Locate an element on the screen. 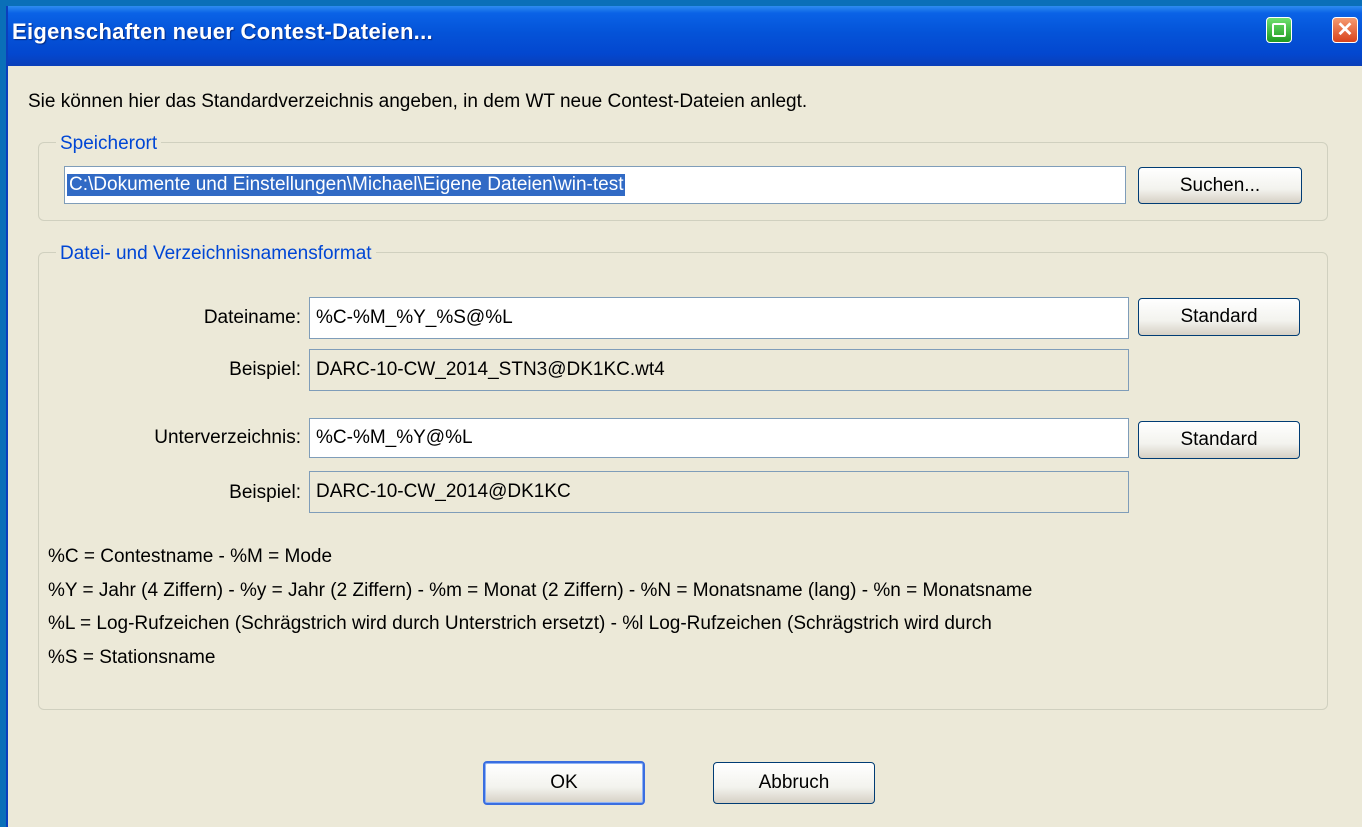 Image resolution: width=1362 pixels, height=827 pixels. ok-button: OK is located at coordinates (564, 783).